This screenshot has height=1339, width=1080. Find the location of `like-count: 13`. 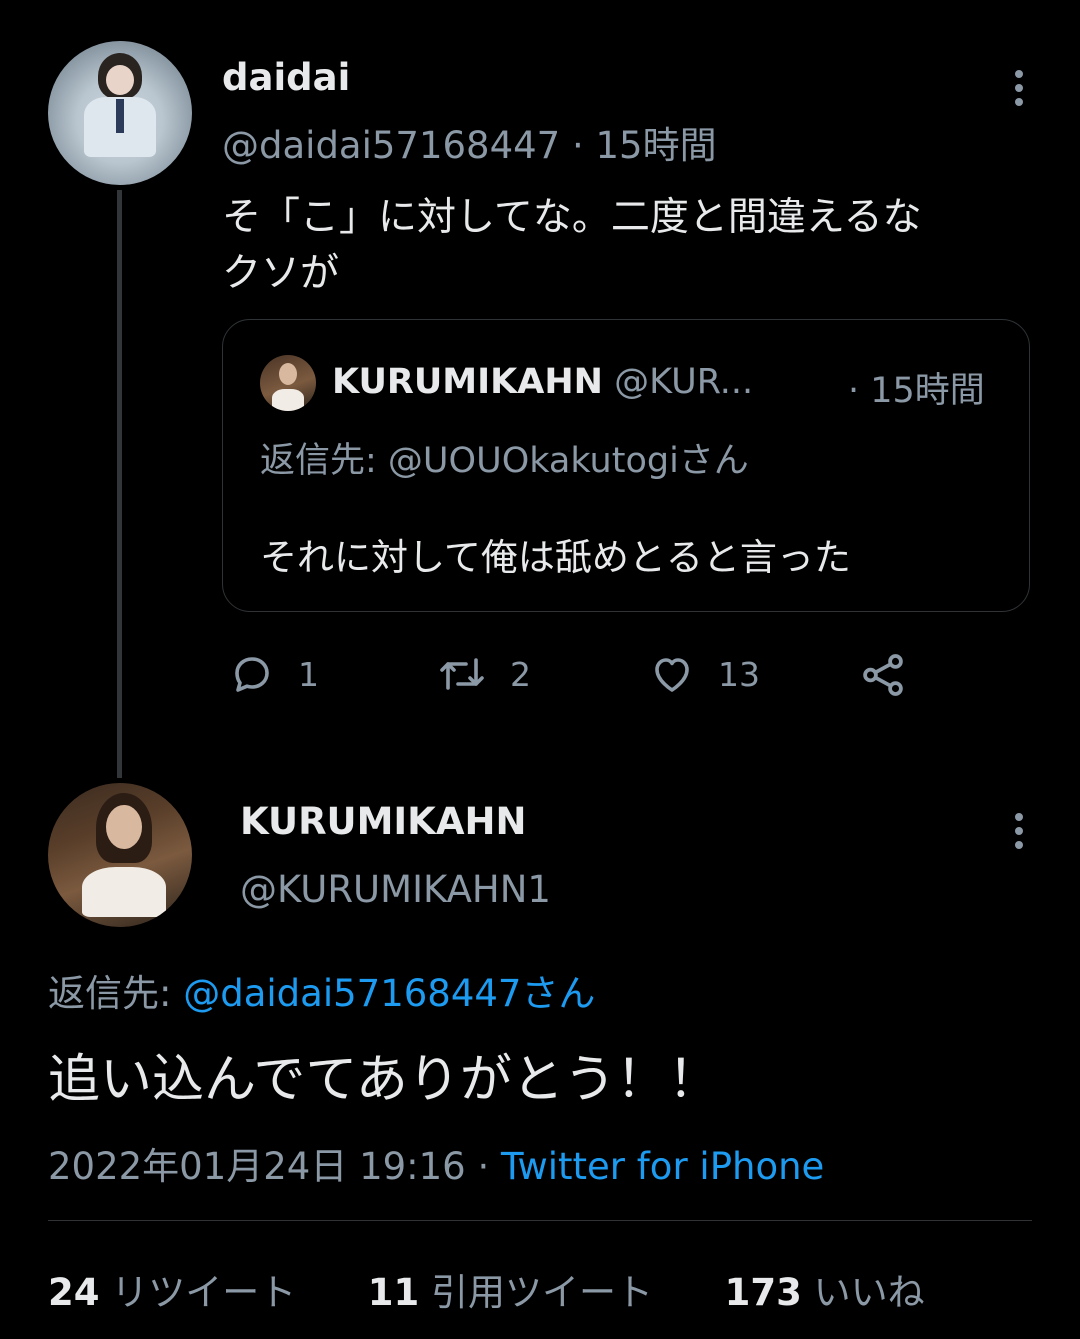

like-count: 13 is located at coordinates (739, 674).